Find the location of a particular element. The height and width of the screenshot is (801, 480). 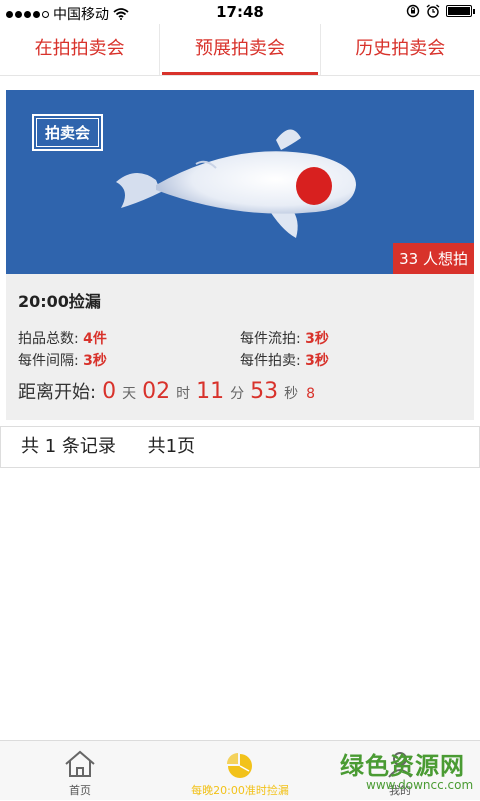

tab-live-auctions: 在拍拍卖会 is located at coordinates (79, 49).